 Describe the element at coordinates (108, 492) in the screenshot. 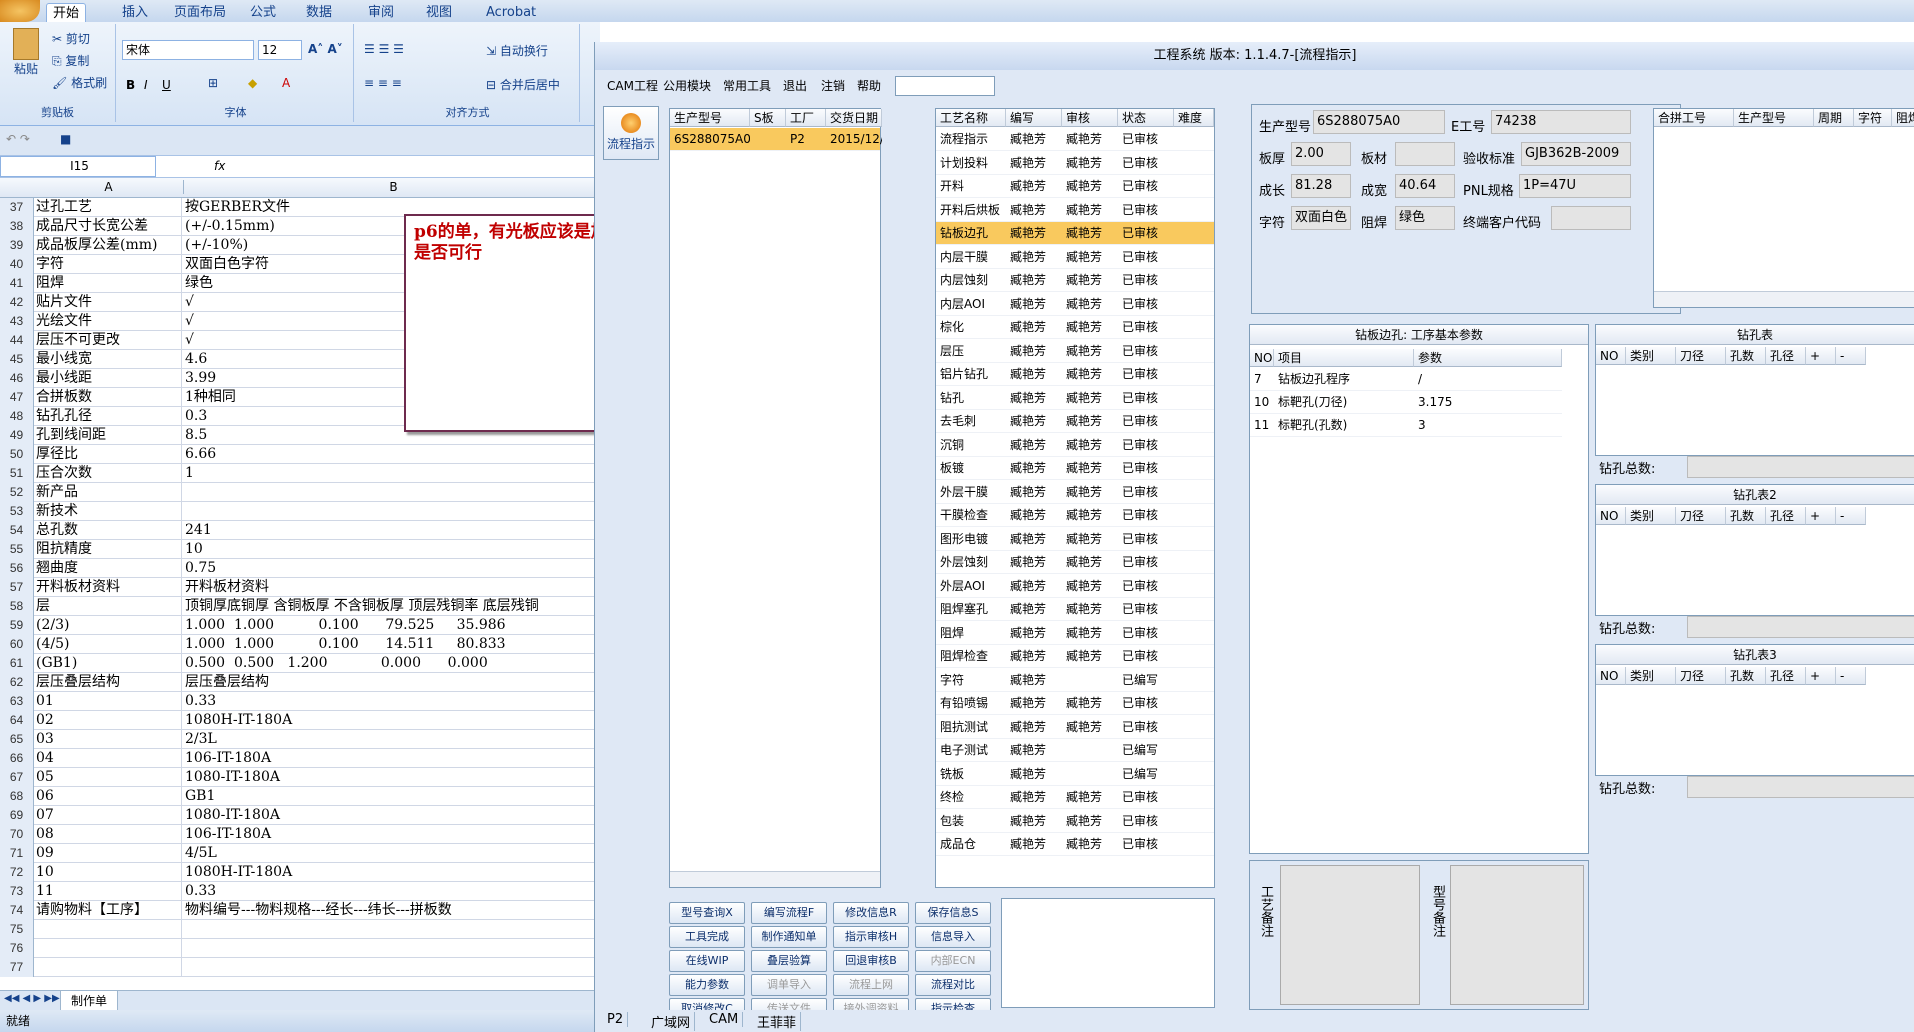

I see `cell-a: 新产品` at that location.